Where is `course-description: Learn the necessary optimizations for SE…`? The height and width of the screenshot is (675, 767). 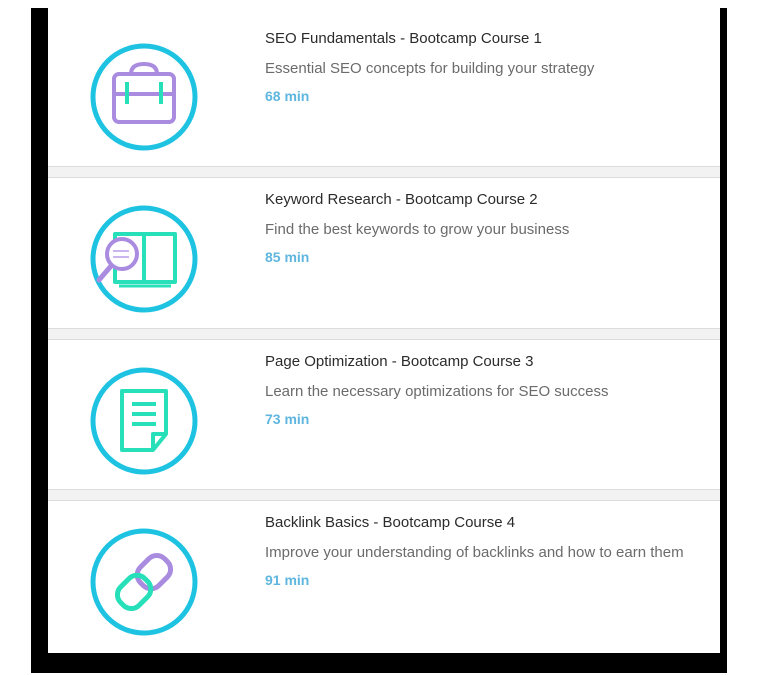
course-description: Learn the necessary optimizations for SE… is located at coordinates (437, 391).